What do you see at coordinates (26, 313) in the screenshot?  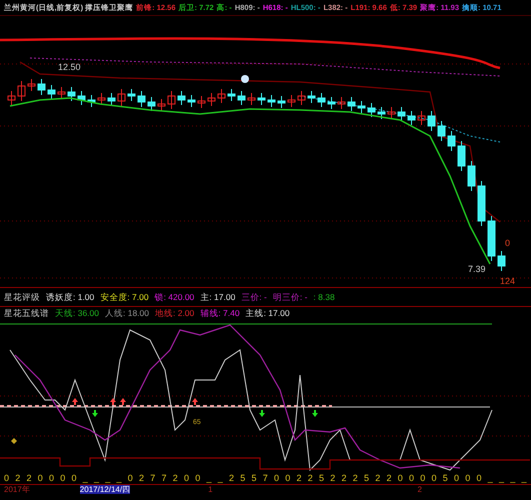 I see `panel-title: 星花五线谱` at bounding box center [26, 313].